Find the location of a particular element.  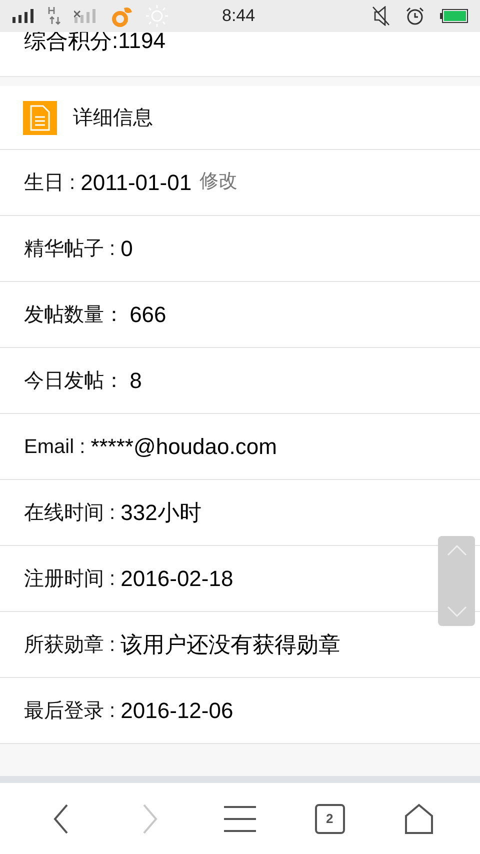

info-value: 2016-12-06 is located at coordinates (177, 711).